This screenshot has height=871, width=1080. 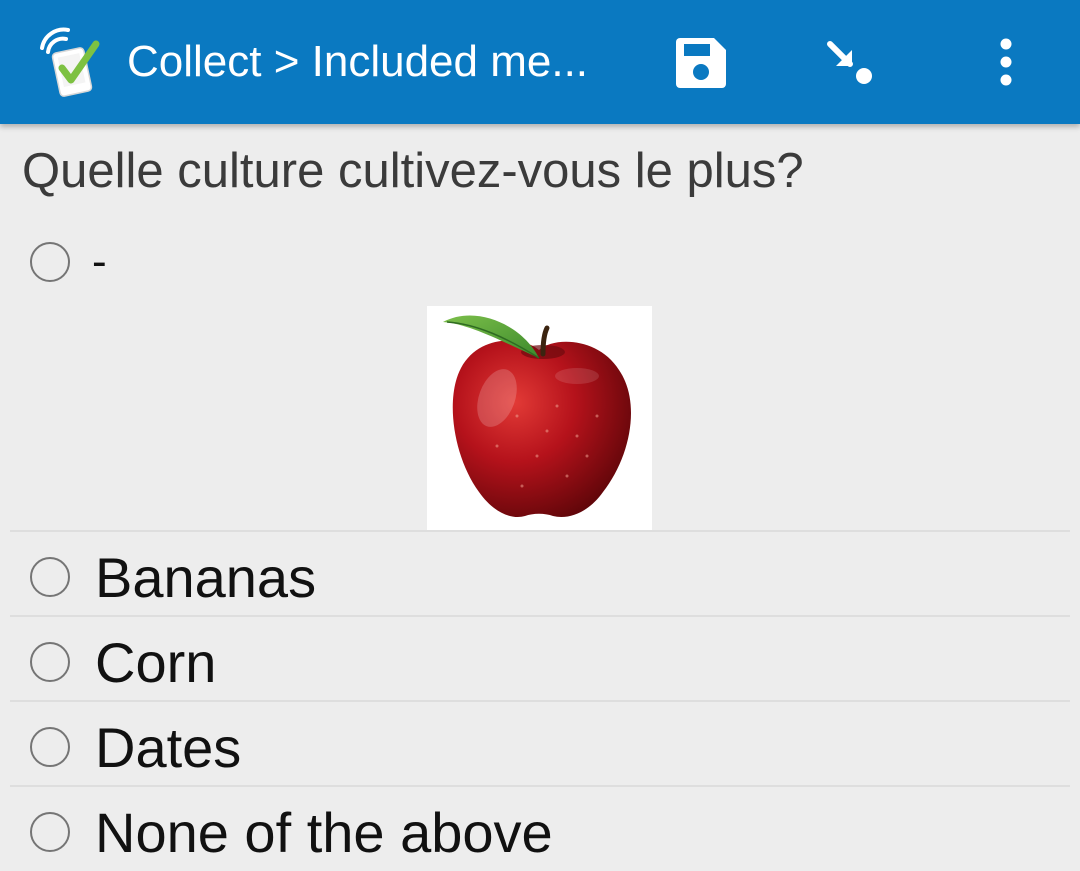 What do you see at coordinates (848, 64) in the screenshot?
I see `jump-to-question-icon` at bounding box center [848, 64].